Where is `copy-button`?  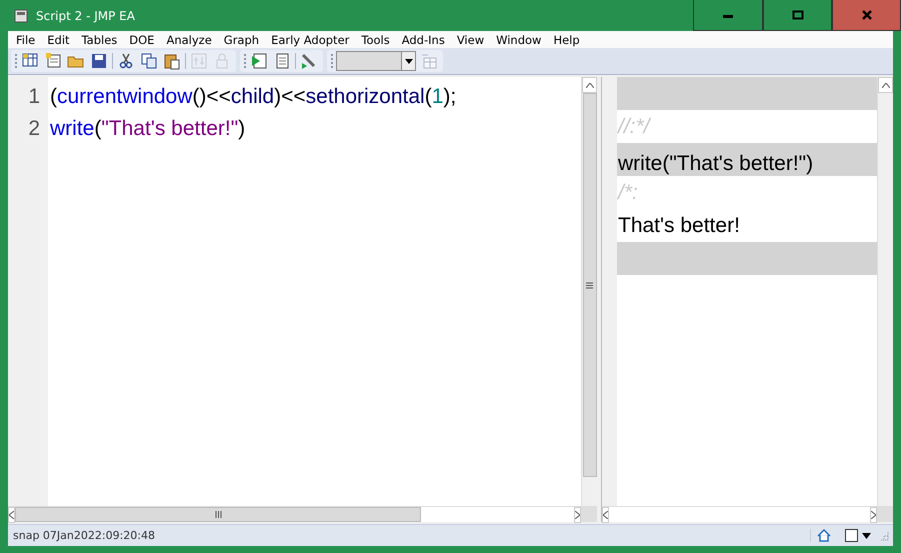 copy-button is located at coordinates (149, 61).